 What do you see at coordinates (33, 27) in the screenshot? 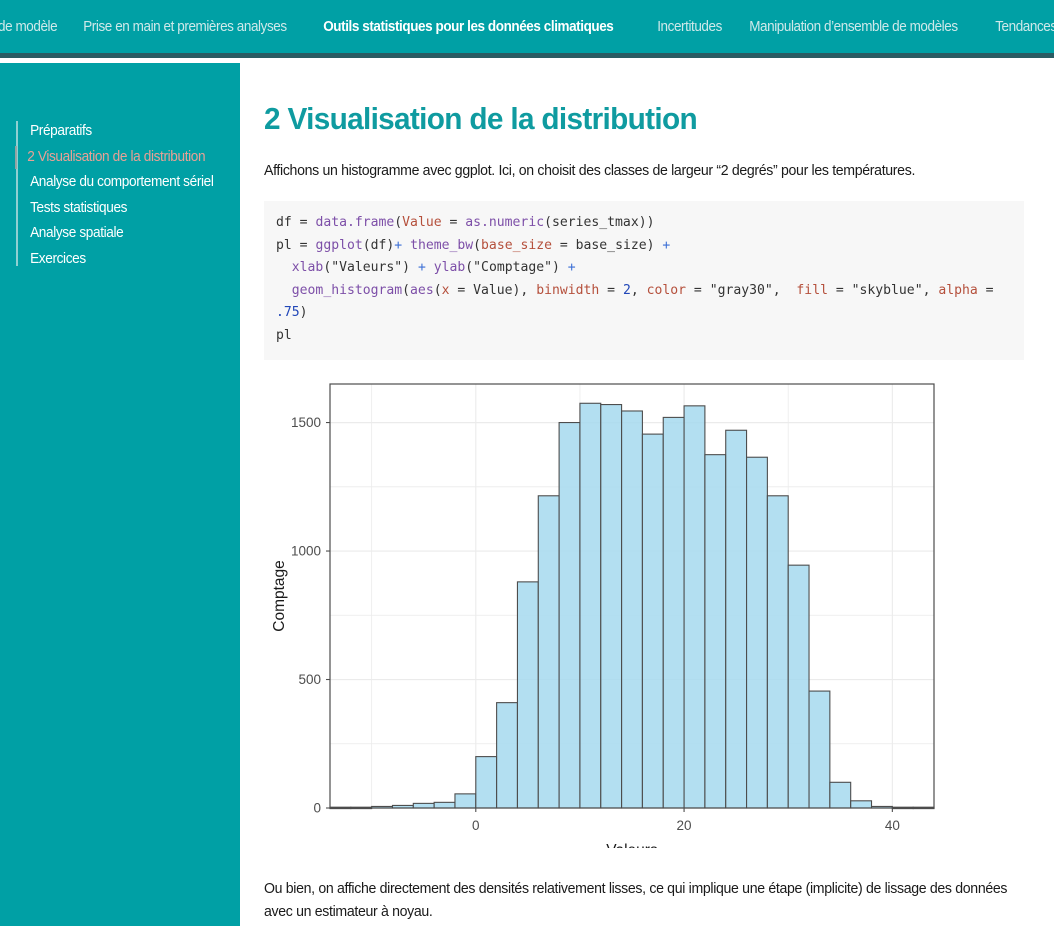
I see `nav-item-0: de modèle` at bounding box center [33, 27].